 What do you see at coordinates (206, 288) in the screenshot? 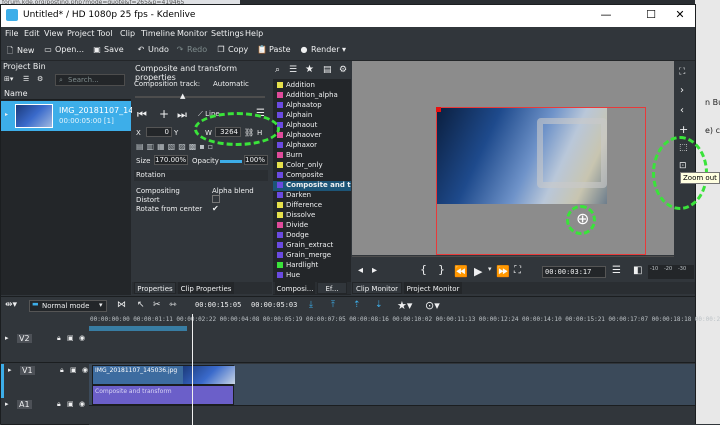
I see `tab-clip-properties: Clip Properties` at bounding box center [206, 288].